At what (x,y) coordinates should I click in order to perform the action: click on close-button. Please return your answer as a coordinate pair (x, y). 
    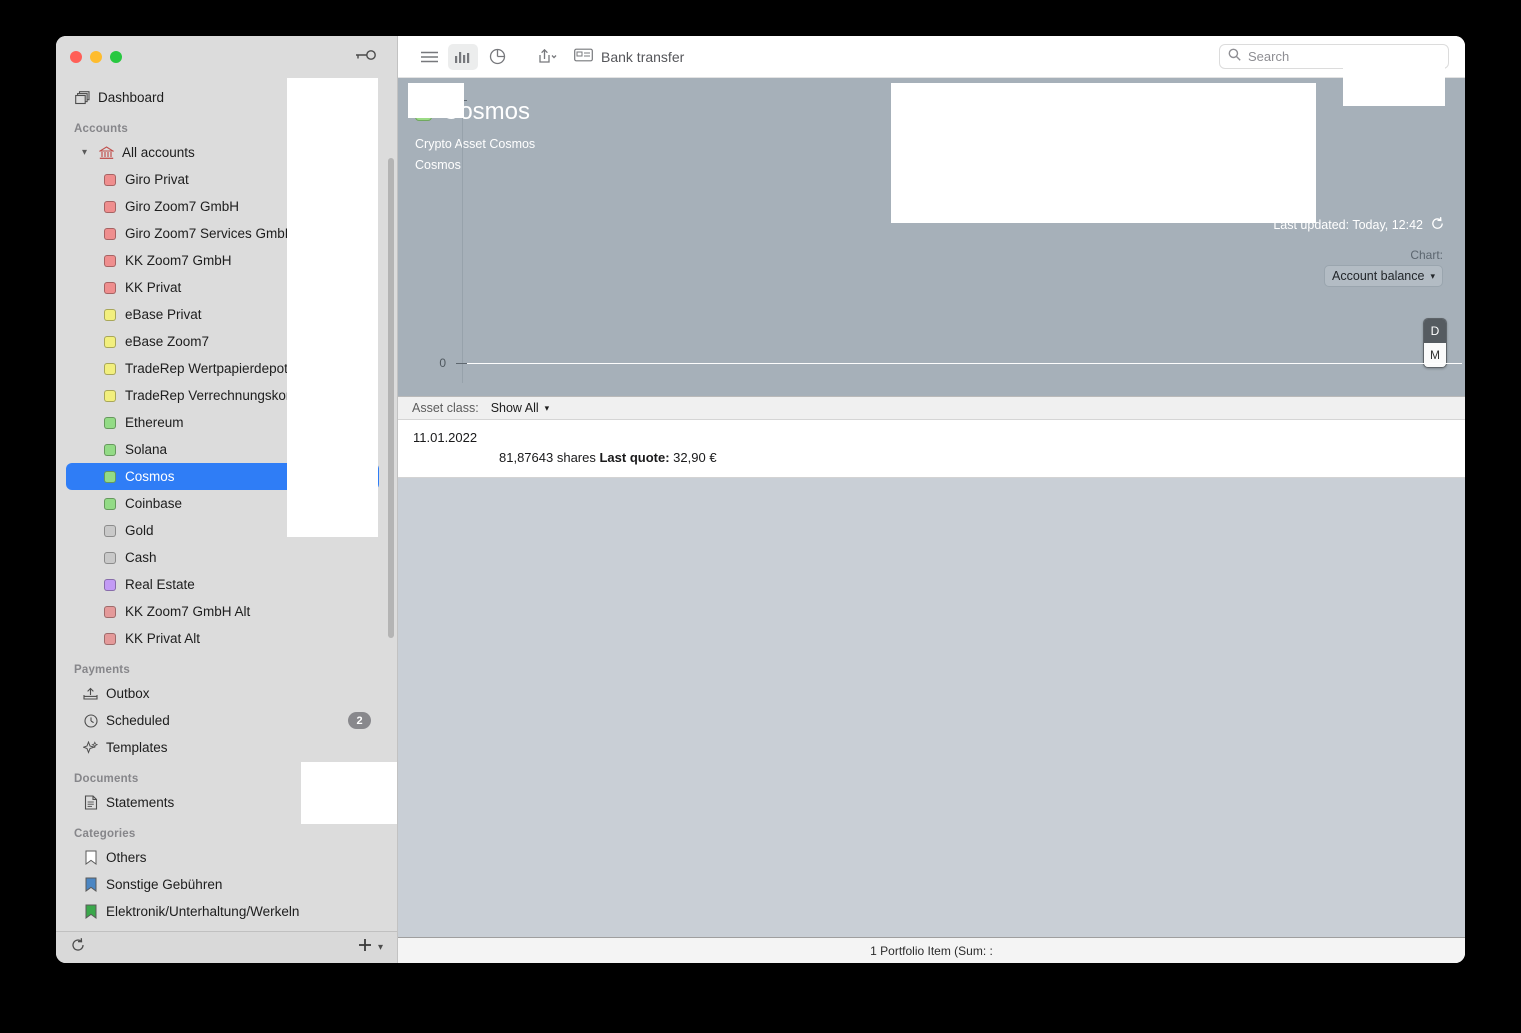
    Looking at the image, I should click on (76, 57).